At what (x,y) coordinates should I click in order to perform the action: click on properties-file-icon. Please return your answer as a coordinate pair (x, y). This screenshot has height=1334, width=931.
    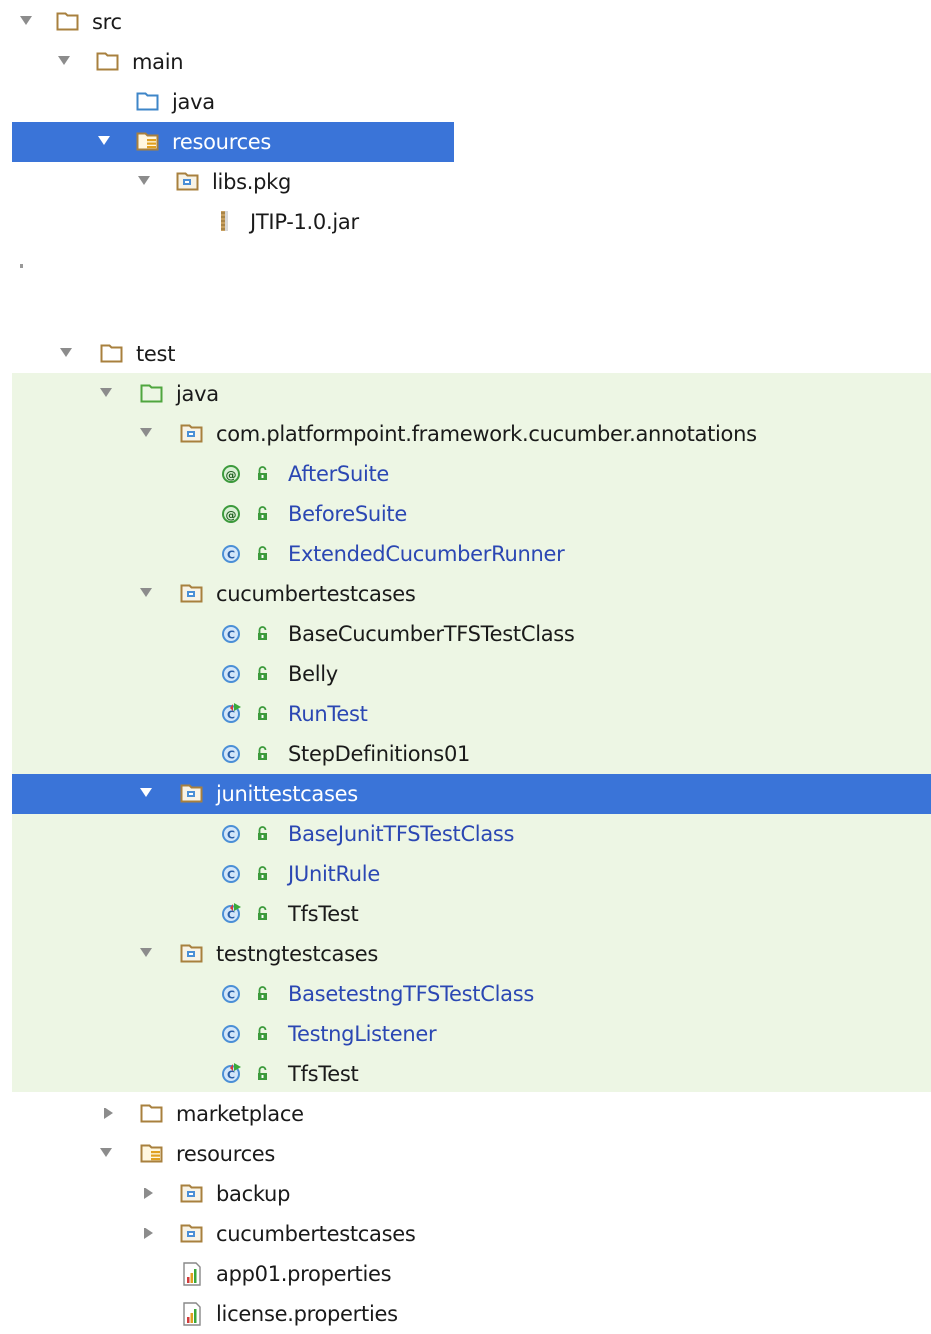
    Looking at the image, I should click on (197, 1274).